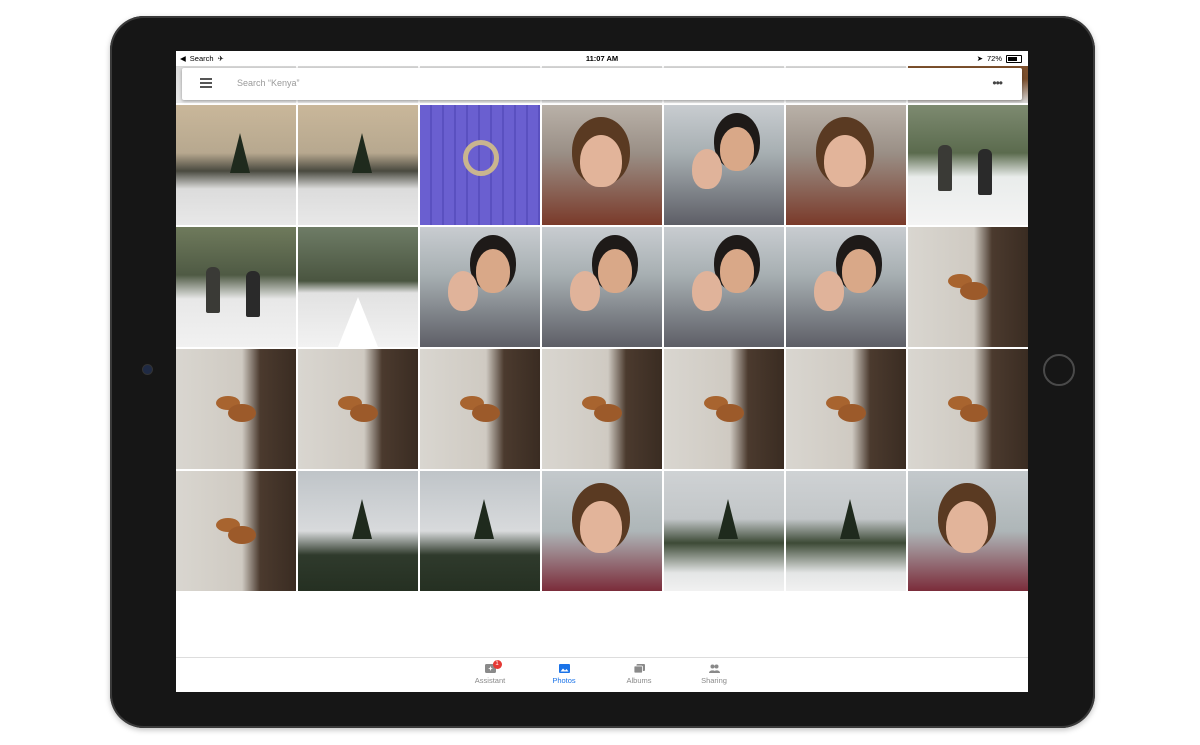 The width and height of the screenshot is (1200, 745). What do you see at coordinates (1014, 58) in the screenshot?
I see `battery-icon` at bounding box center [1014, 58].